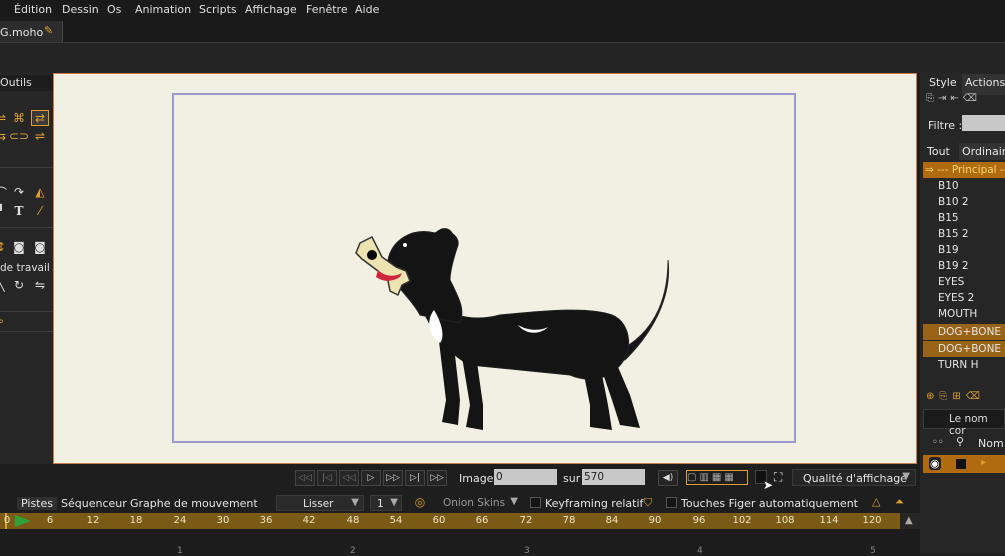 The height and width of the screenshot is (556, 1005). What do you see at coordinates (23, 521) in the screenshot?
I see `play-marker-icon` at bounding box center [23, 521].